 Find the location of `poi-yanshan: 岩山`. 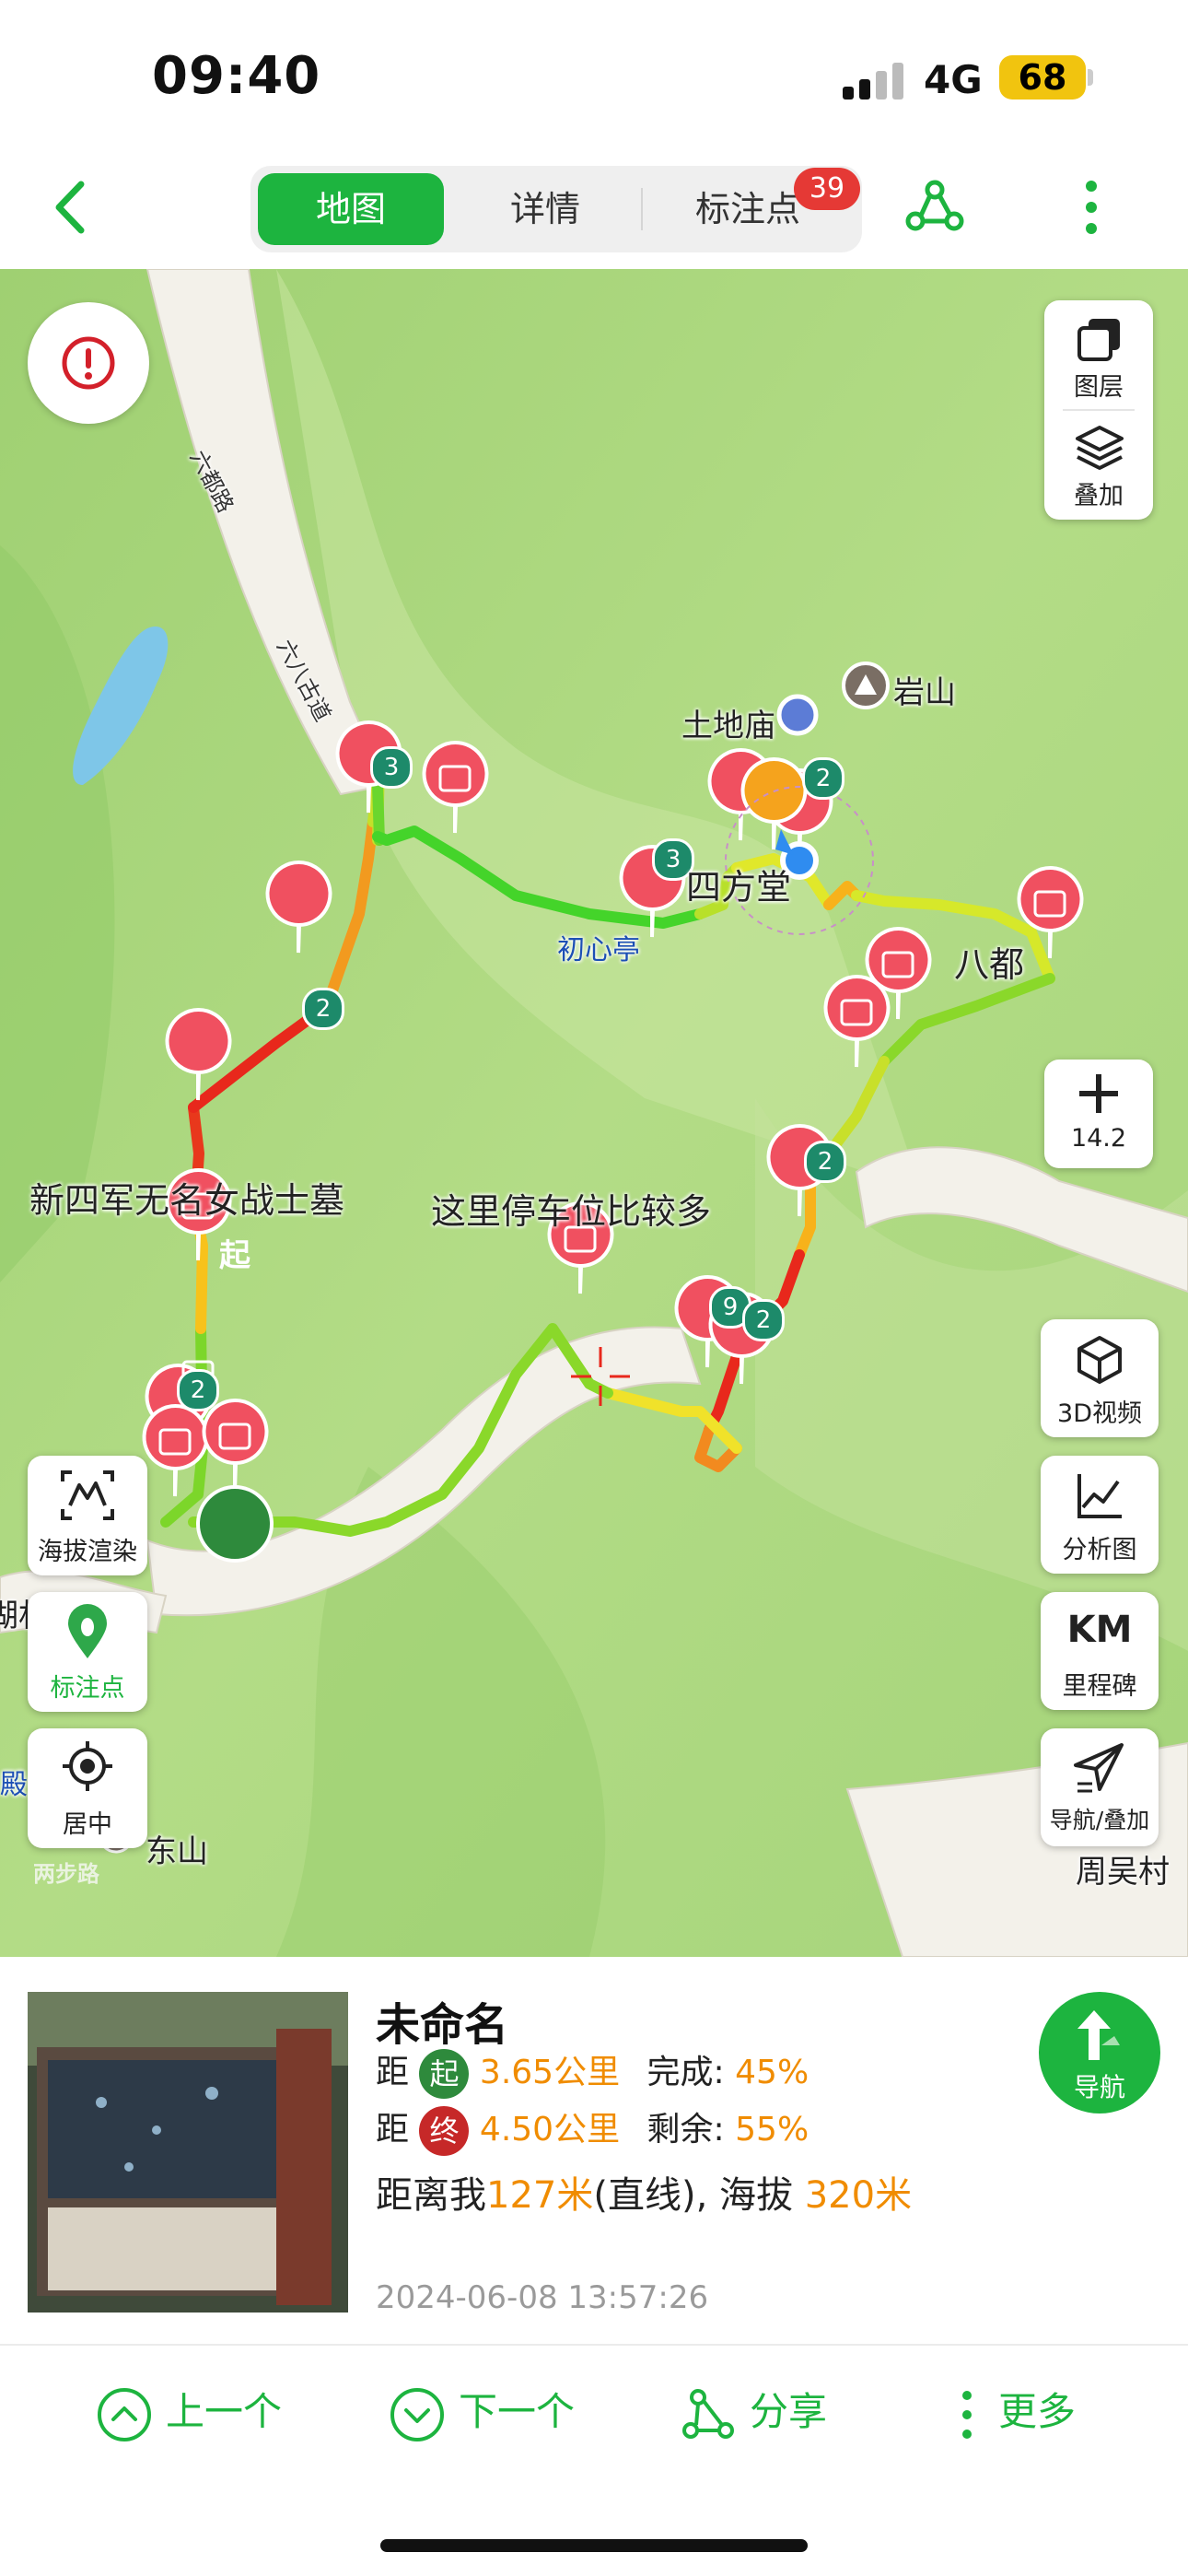

poi-yanshan: 岩山 is located at coordinates (924, 689).